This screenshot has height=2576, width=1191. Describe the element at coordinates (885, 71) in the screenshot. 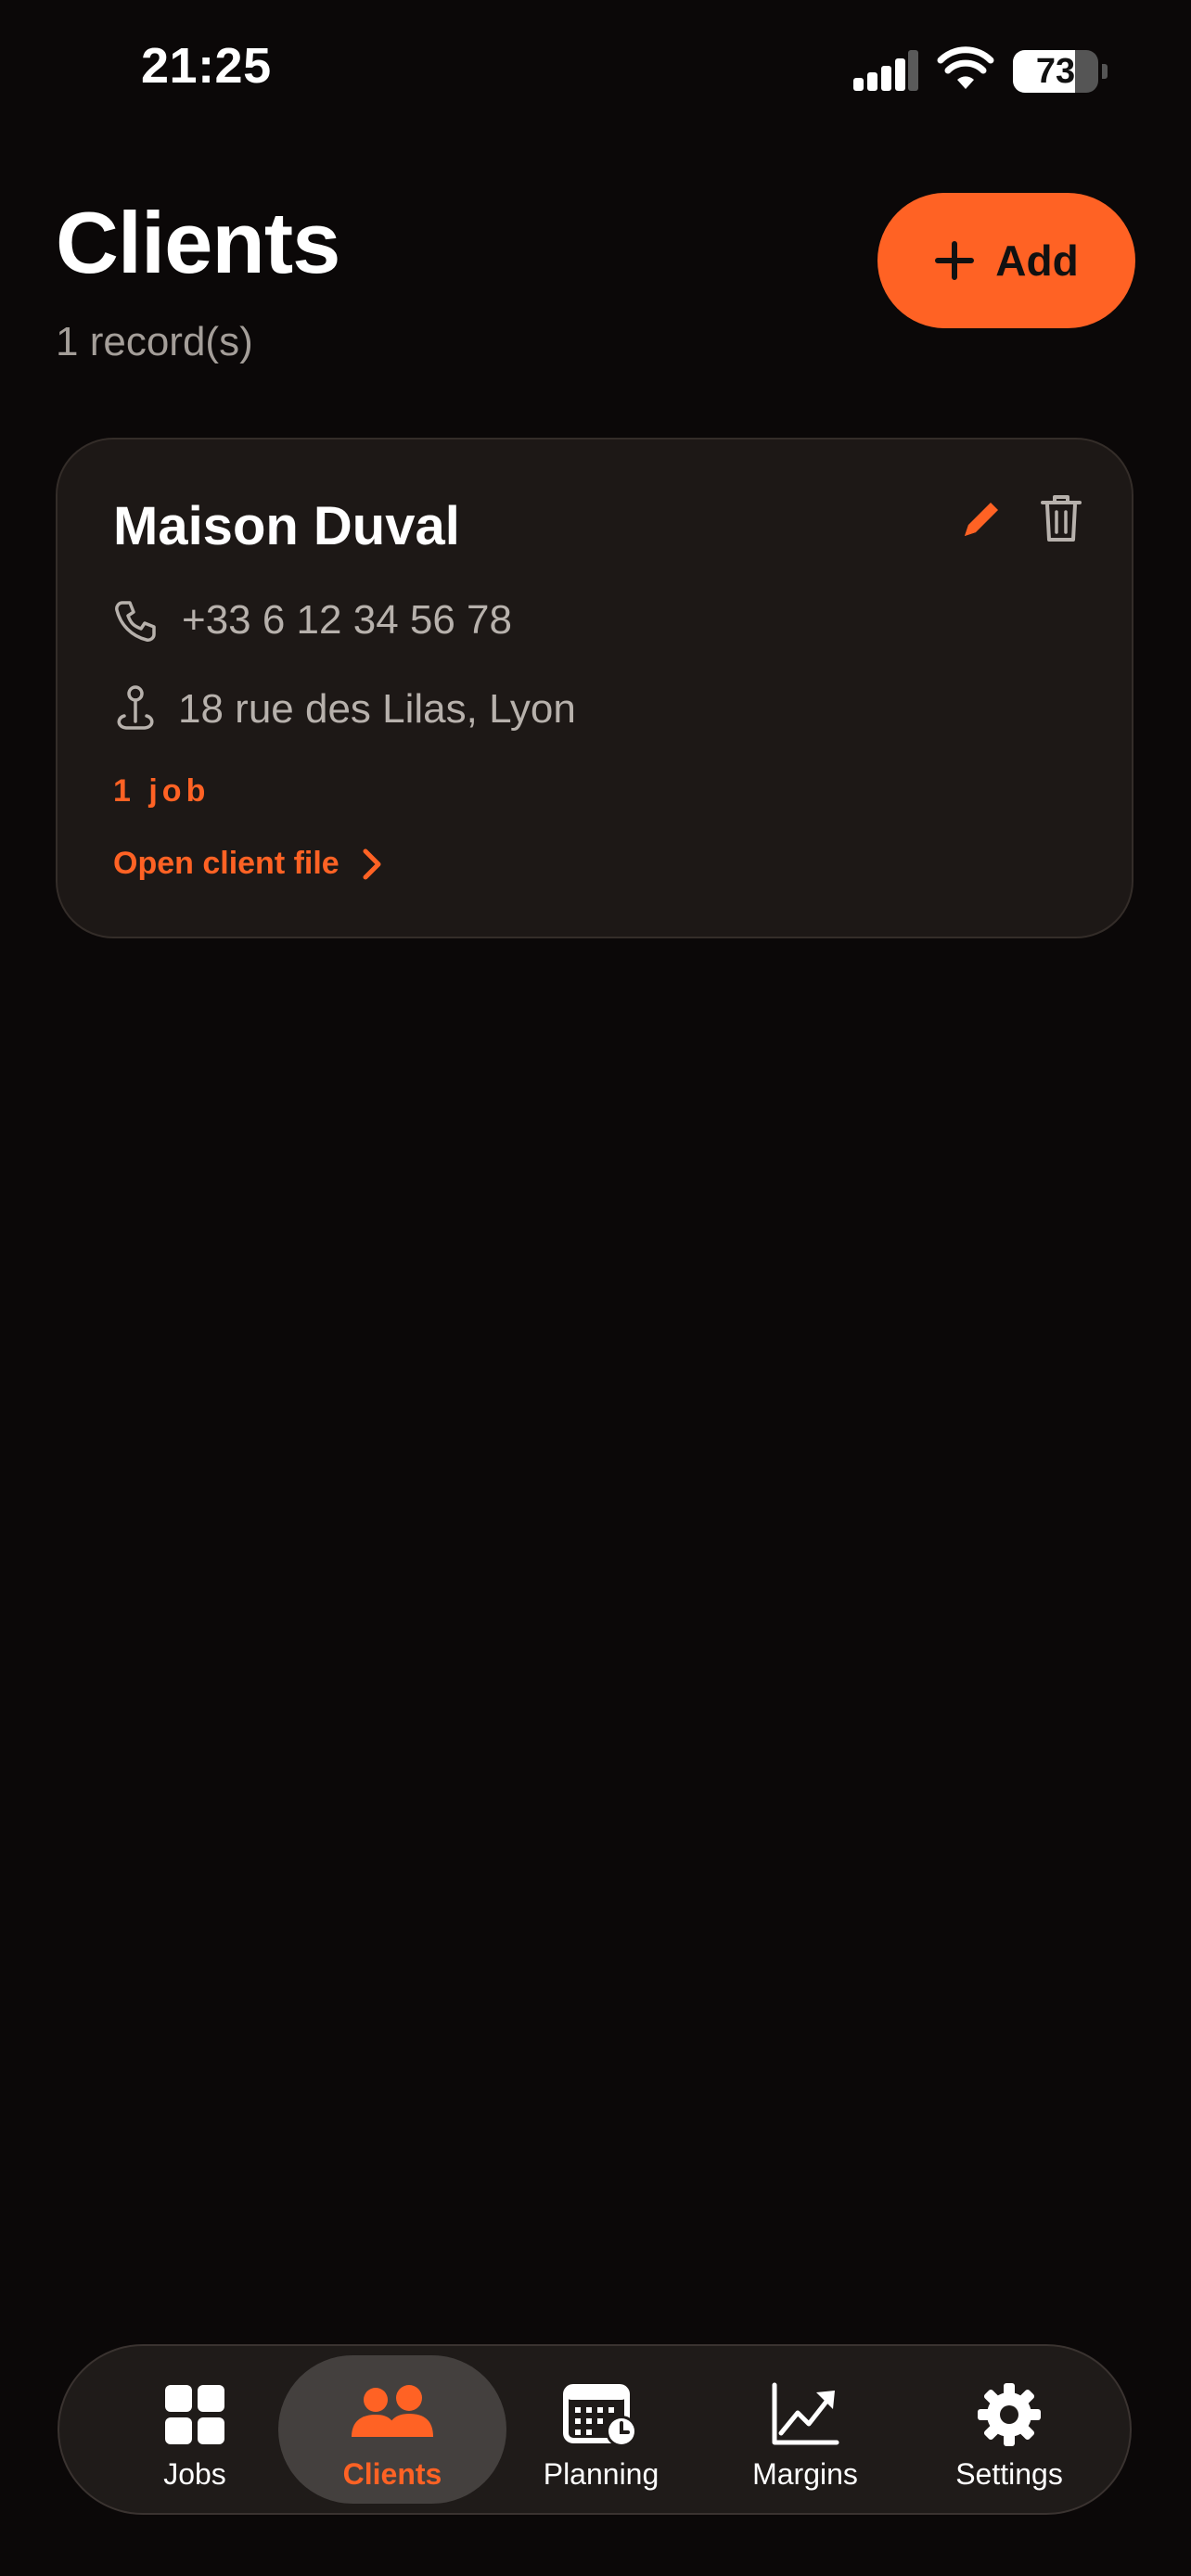

I see `signal-icon` at that location.